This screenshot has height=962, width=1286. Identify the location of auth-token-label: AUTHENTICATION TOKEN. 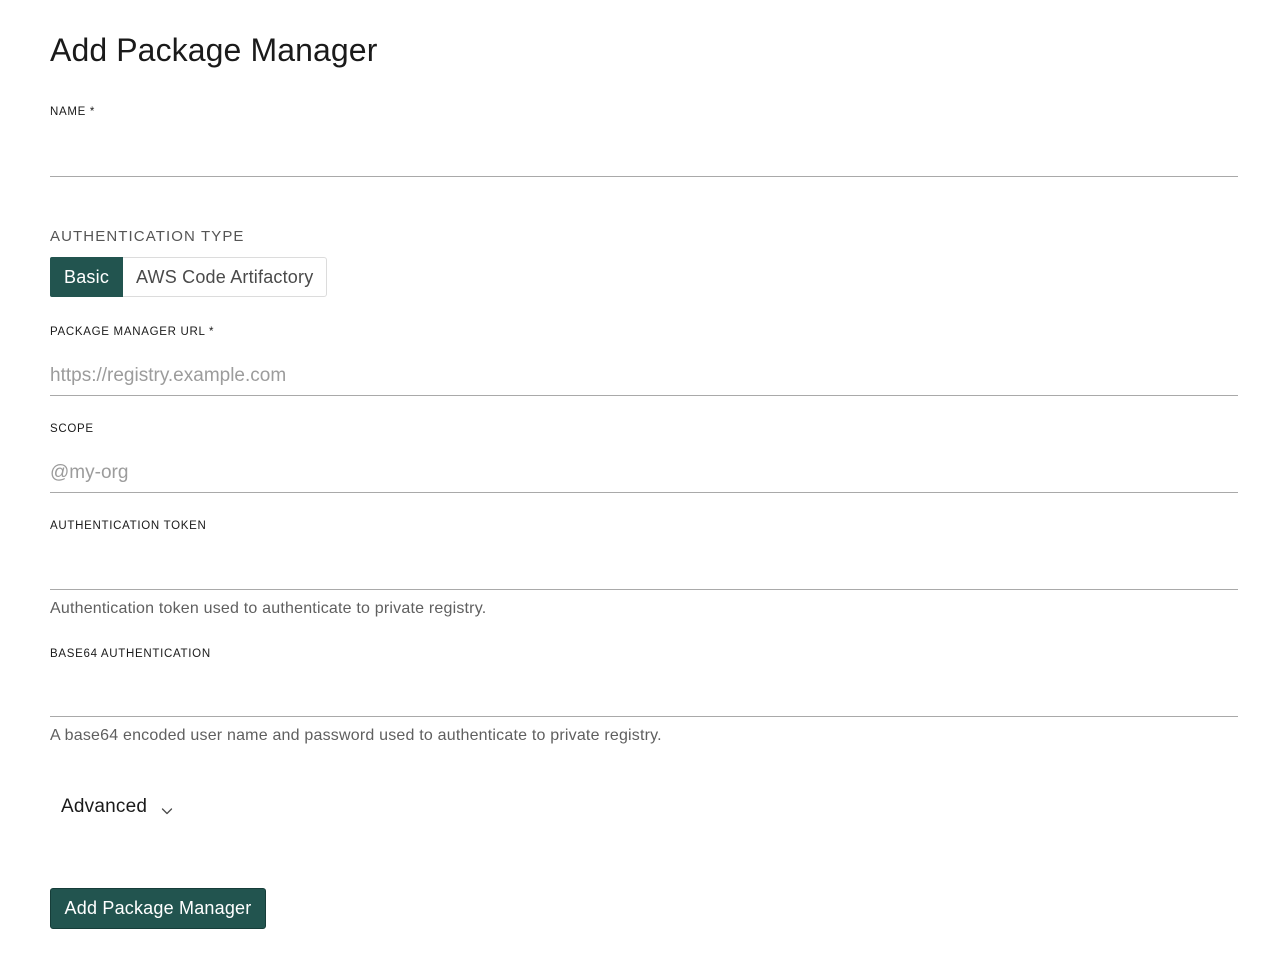
(128, 526).